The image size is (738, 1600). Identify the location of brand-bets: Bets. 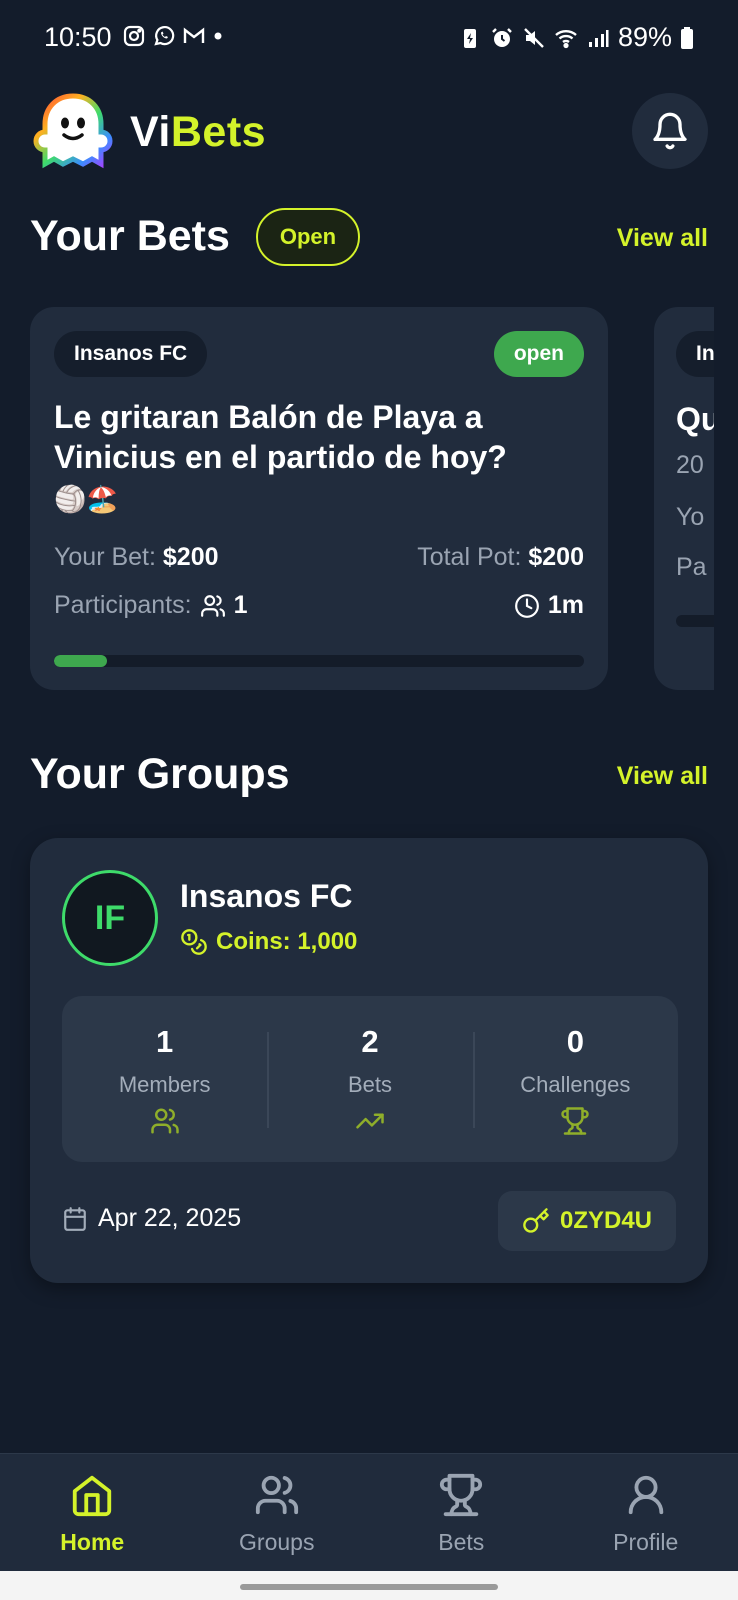
(218, 132).